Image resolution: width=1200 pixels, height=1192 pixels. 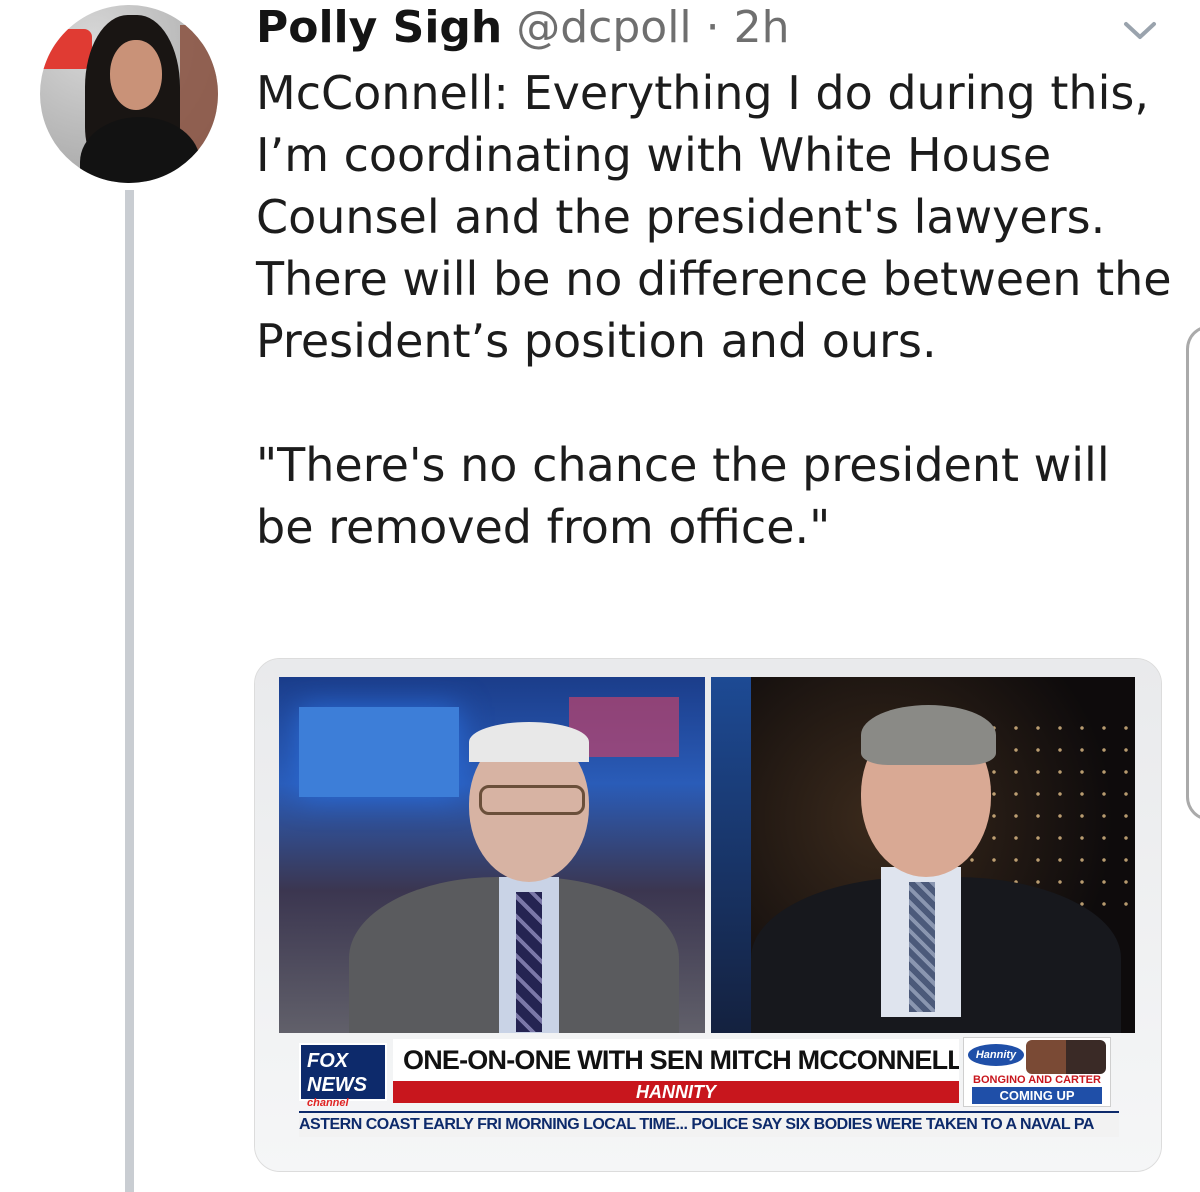 What do you see at coordinates (1037, 1080) in the screenshot?
I see `promo-line: BONGINO AND CARTER` at bounding box center [1037, 1080].